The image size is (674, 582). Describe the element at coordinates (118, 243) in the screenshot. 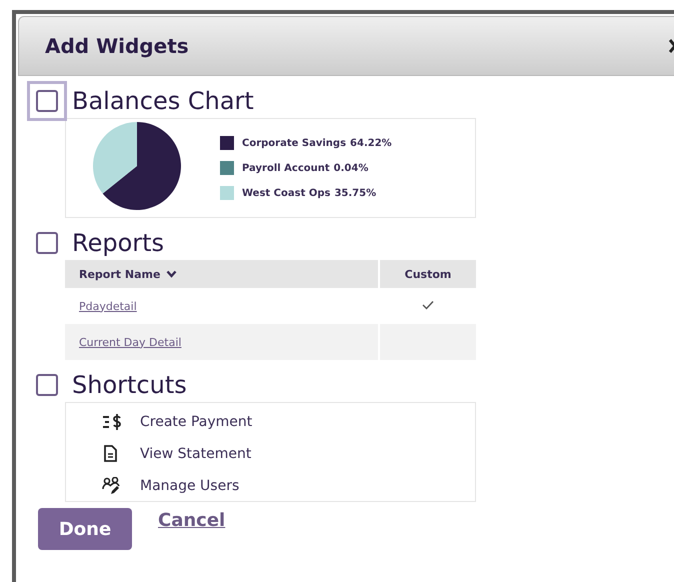

I see `widget-title: Reports` at that location.